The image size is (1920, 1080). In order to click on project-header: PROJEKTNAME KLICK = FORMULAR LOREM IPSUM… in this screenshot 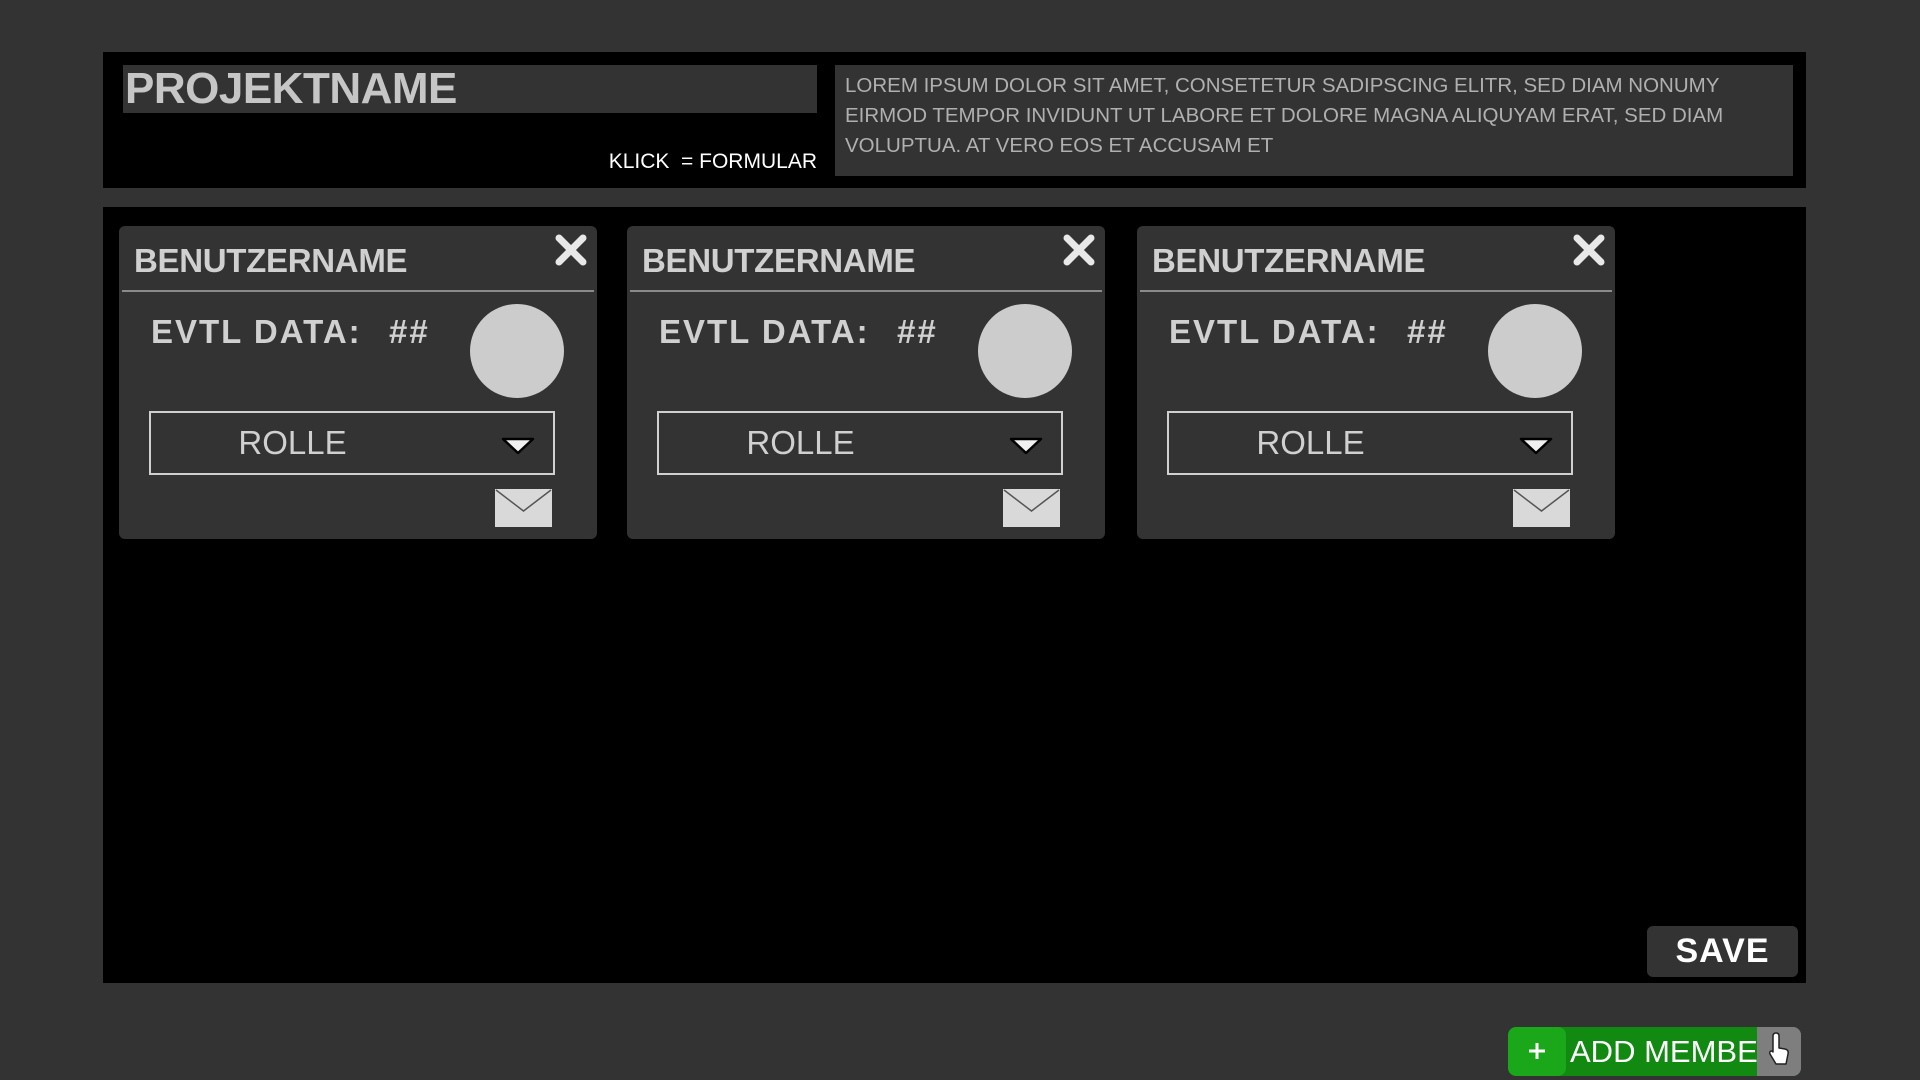, I will do `click(954, 120)`.